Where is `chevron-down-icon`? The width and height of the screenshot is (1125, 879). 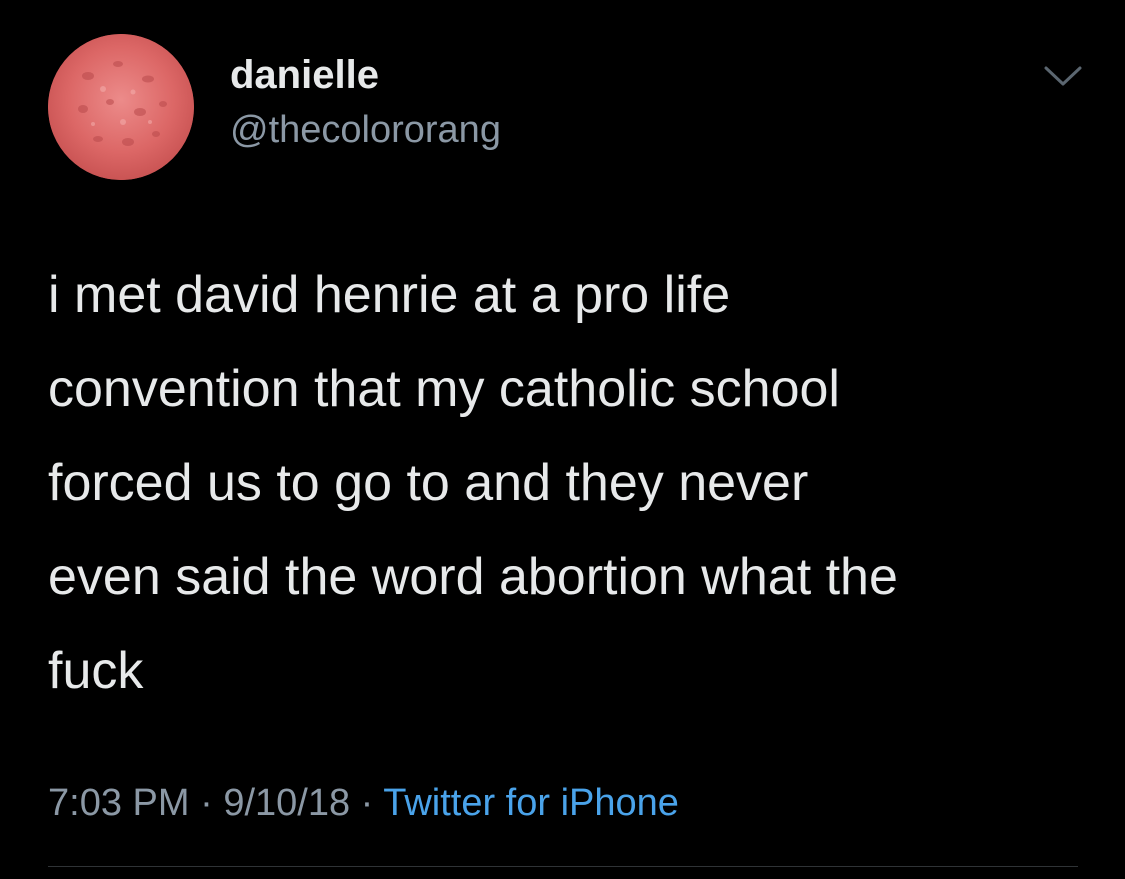
chevron-down-icon is located at coordinates (1063, 76).